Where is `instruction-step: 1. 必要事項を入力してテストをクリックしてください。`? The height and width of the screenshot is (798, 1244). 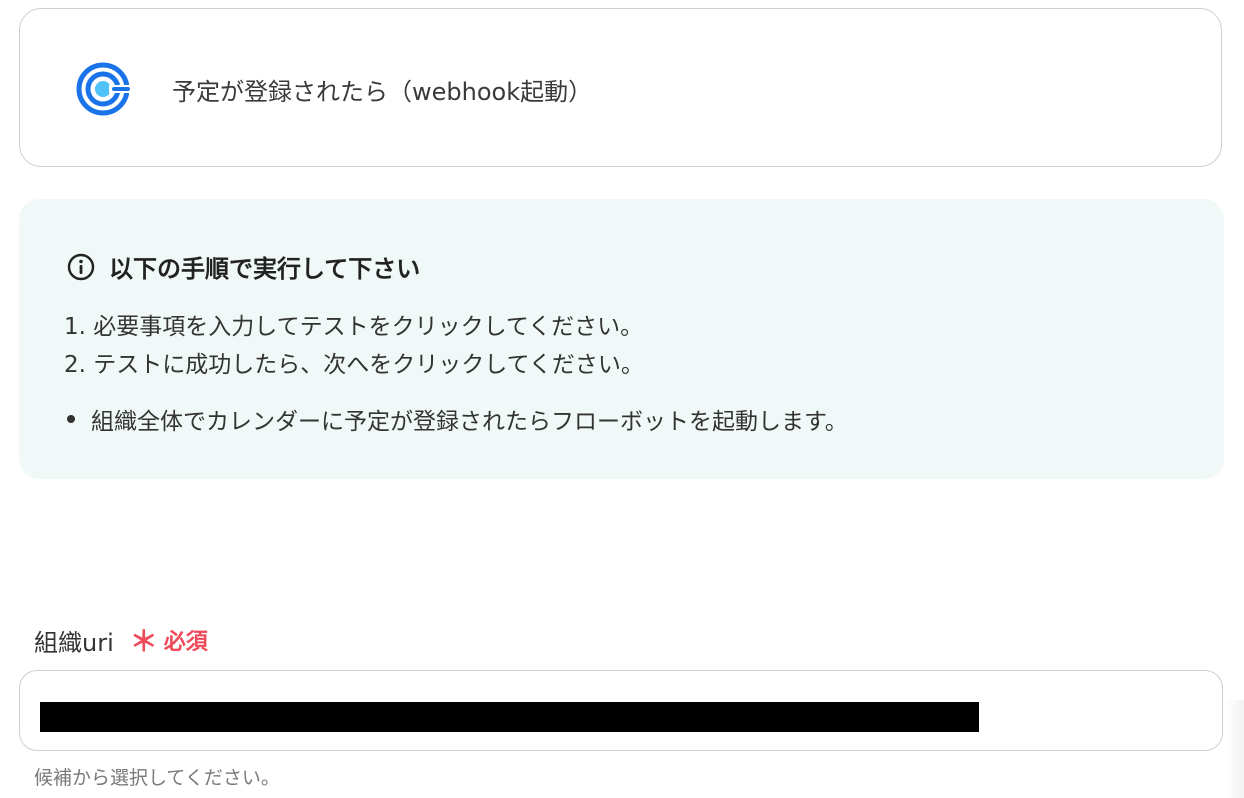 instruction-step: 1. 必要事項を入力してテストをクリックしてください。 is located at coordinates (354, 327).